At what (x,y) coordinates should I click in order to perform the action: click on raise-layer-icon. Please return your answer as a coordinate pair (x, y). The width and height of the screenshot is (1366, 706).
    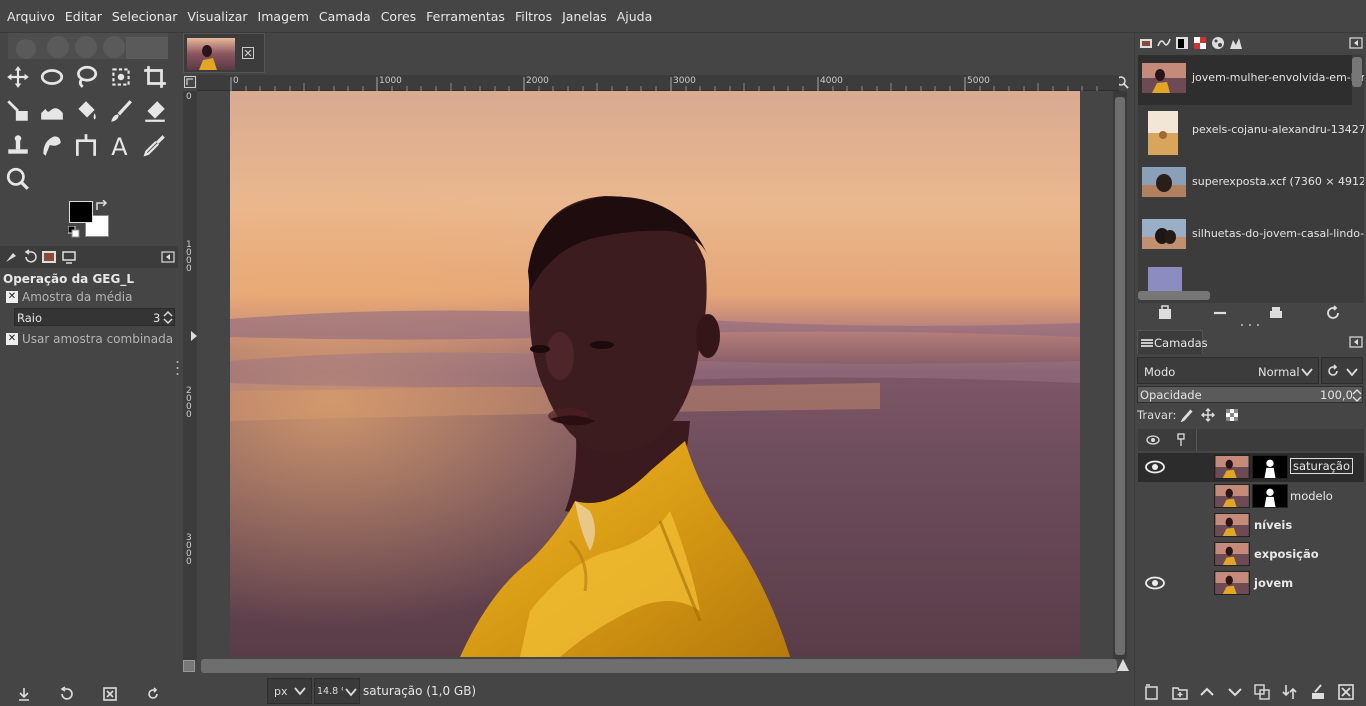
    Looking at the image, I should click on (1207, 692).